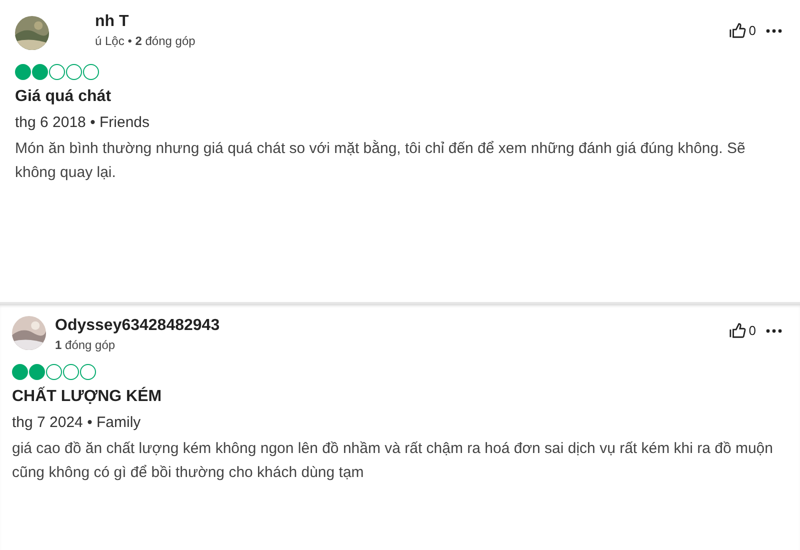 Image resolution: width=800 pixels, height=550 pixels. What do you see at coordinates (145, 22) in the screenshot?
I see `reviewer-name: nh T` at bounding box center [145, 22].